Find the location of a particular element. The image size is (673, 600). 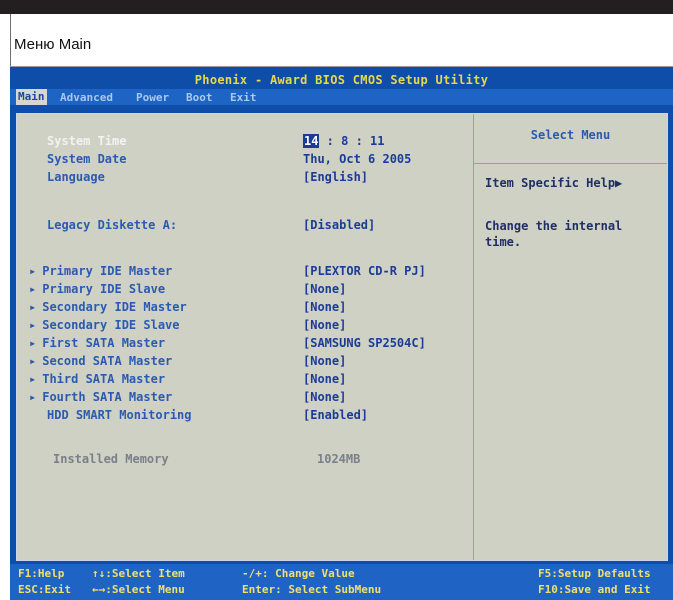

primary-ide-master-item: ▸ Primary IDE Master is located at coordinates (100, 271).